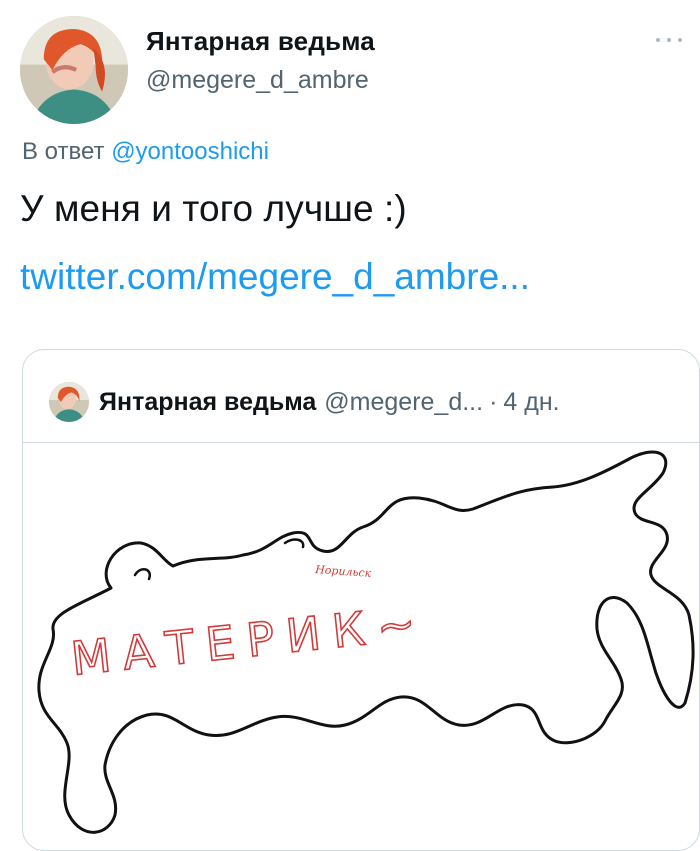  I want to click on quoted-tweet-header: Янтарная ведьма @megere_d... · 4 дн., so click(304, 402).